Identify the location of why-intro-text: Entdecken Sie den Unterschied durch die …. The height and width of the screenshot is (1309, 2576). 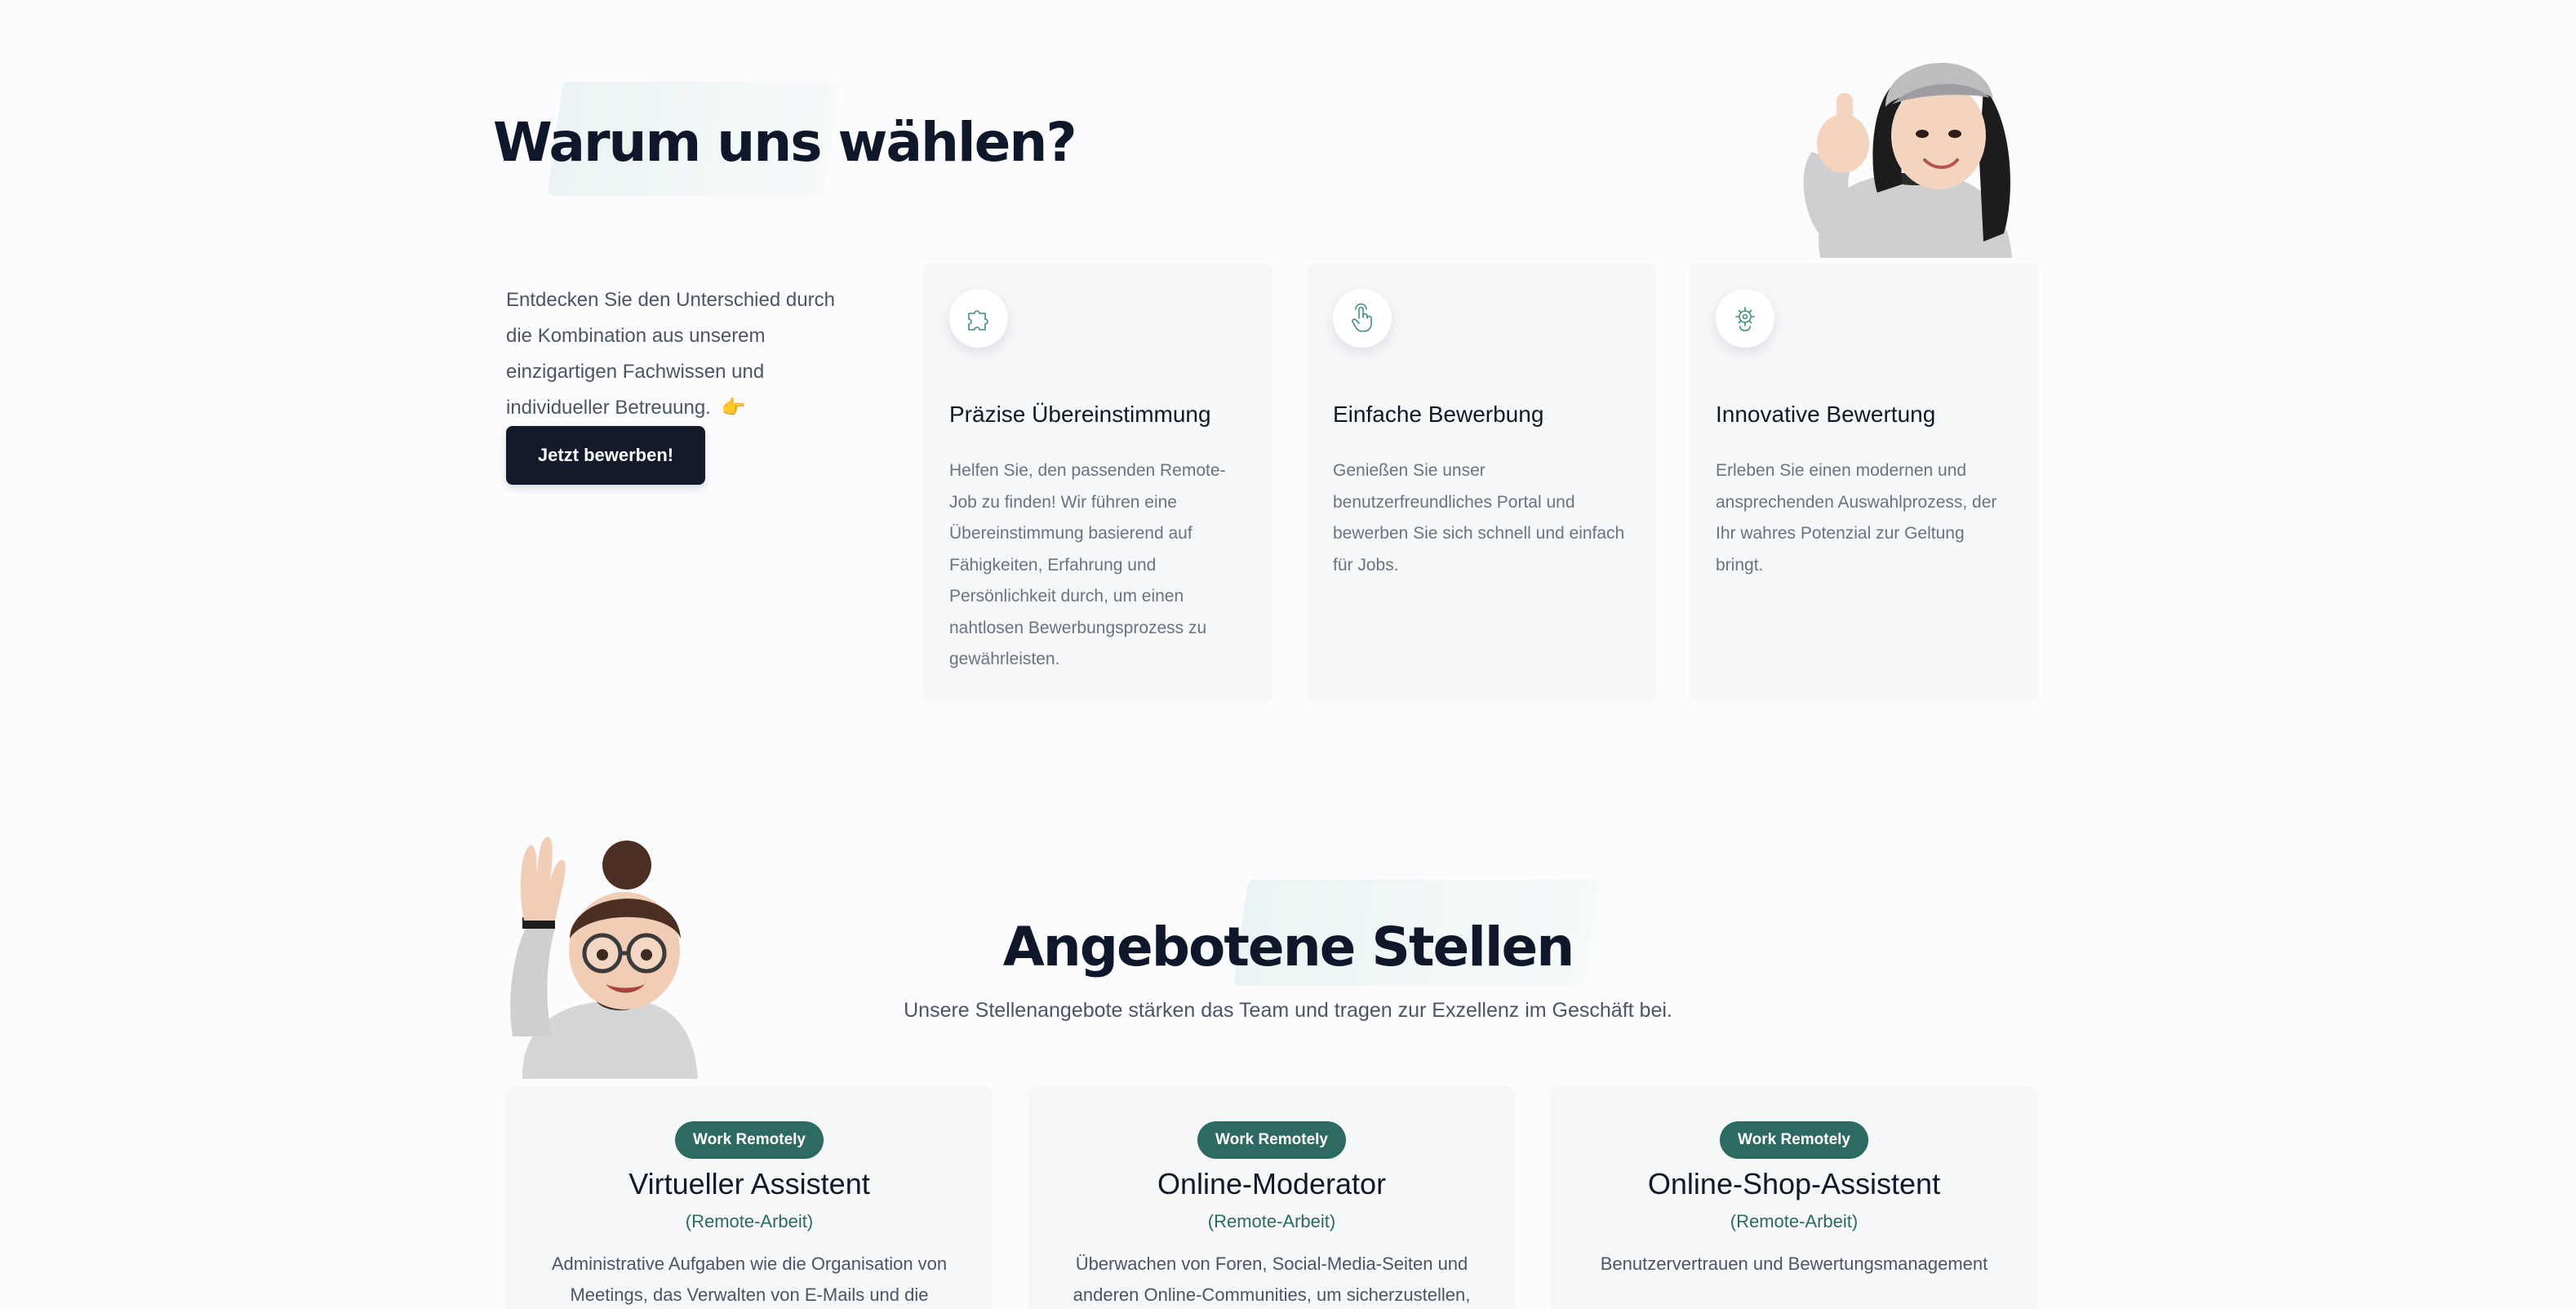
(685, 354).